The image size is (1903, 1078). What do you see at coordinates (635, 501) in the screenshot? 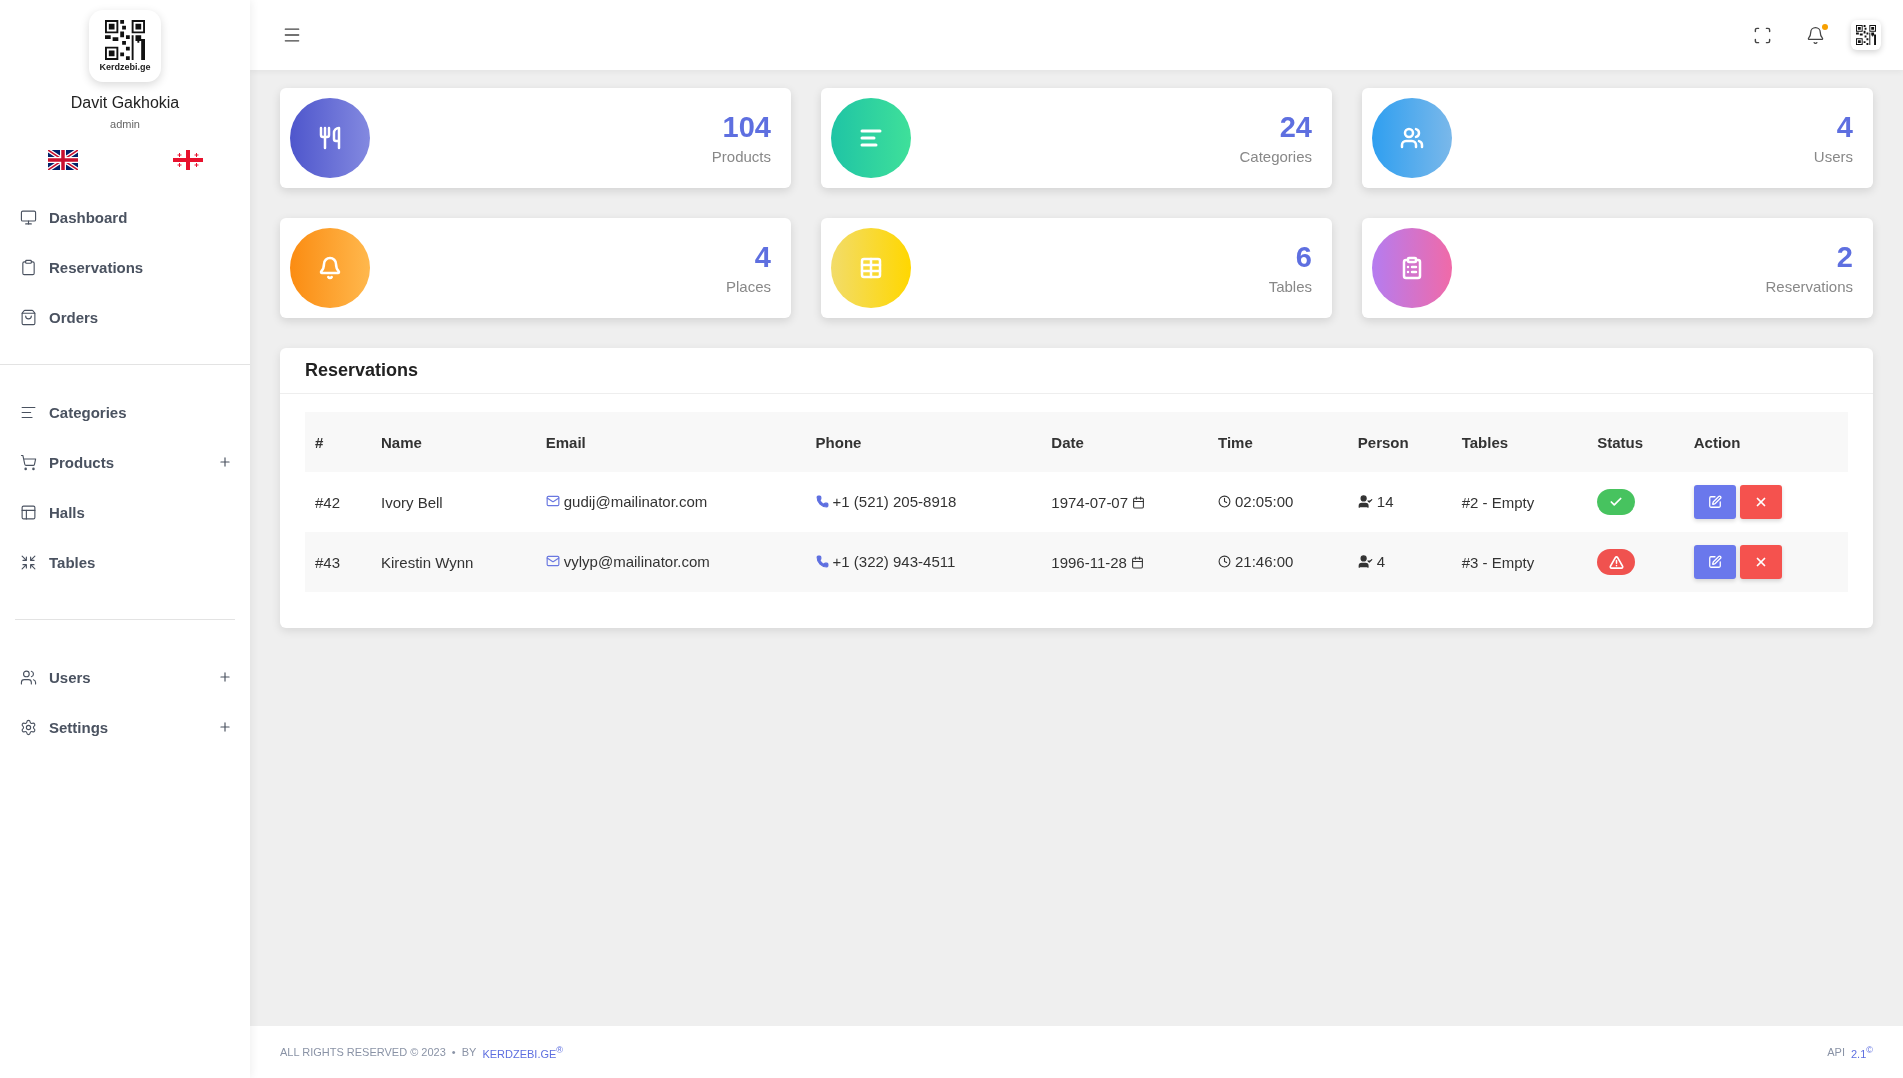
I see `email-text: gudij@mailinator.com` at bounding box center [635, 501].